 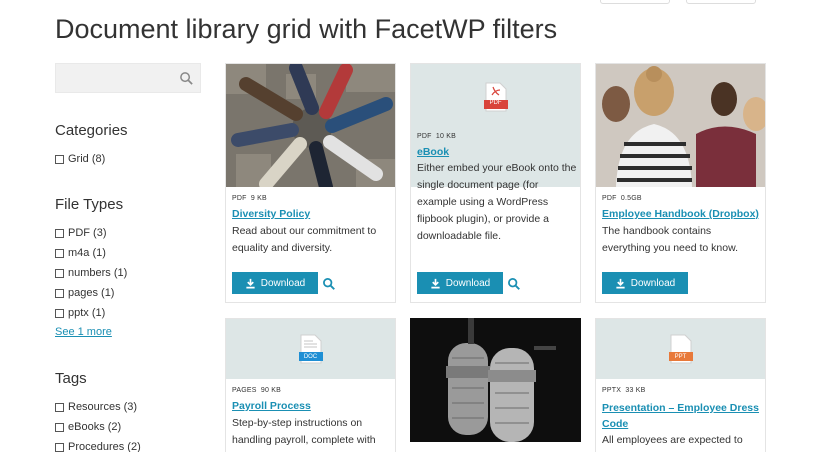 I want to click on file-size: 90 KB, so click(x=270, y=390).